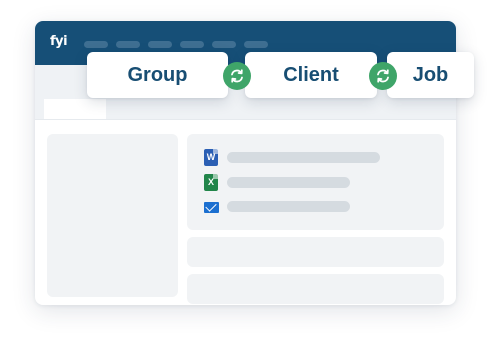 The width and height of the screenshot is (500, 356). I want to click on list-item: W, so click(211, 157).